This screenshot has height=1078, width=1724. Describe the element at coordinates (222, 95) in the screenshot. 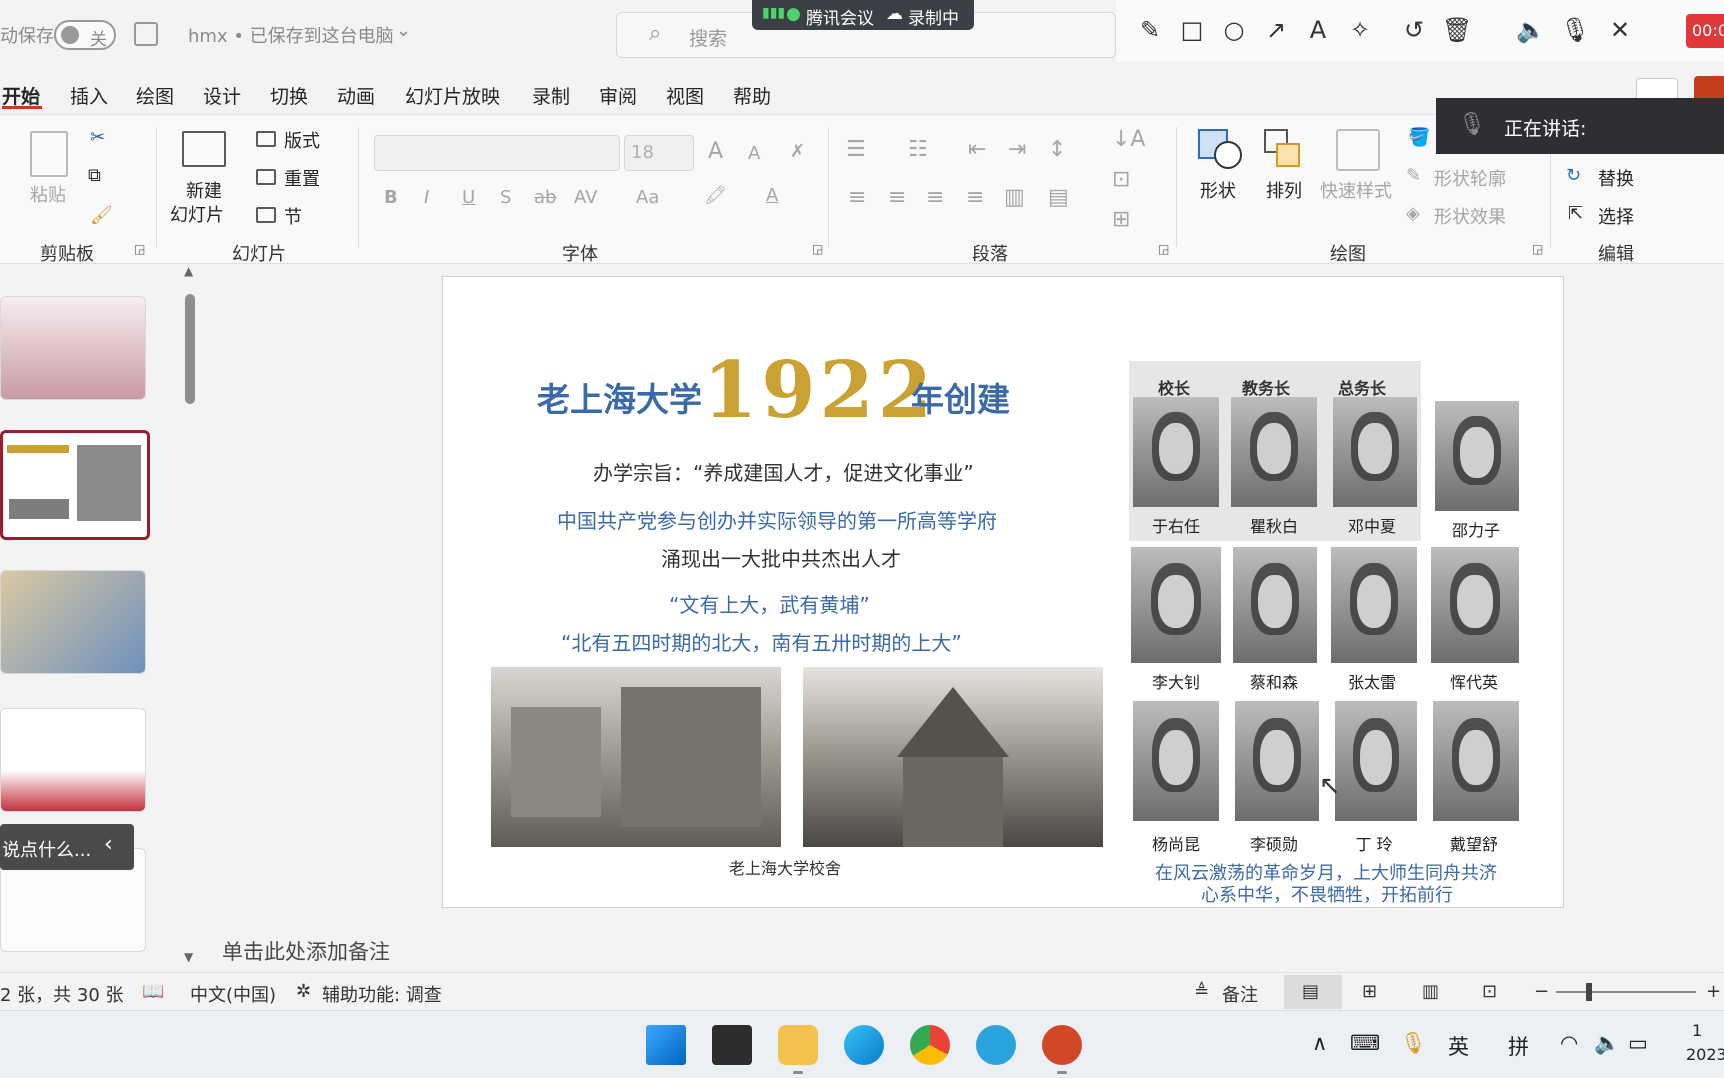

I see `tab-design: 设计` at that location.